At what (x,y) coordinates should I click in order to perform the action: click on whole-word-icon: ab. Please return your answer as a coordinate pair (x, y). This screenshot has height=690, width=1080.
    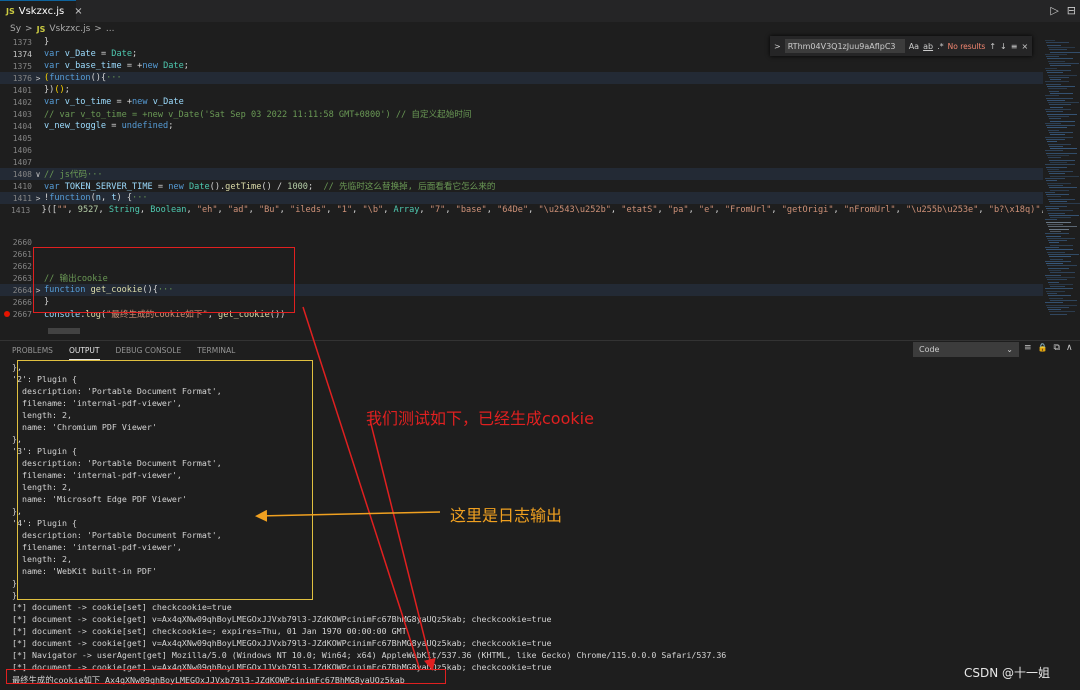
    Looking at the image, I should click on (928, 46).